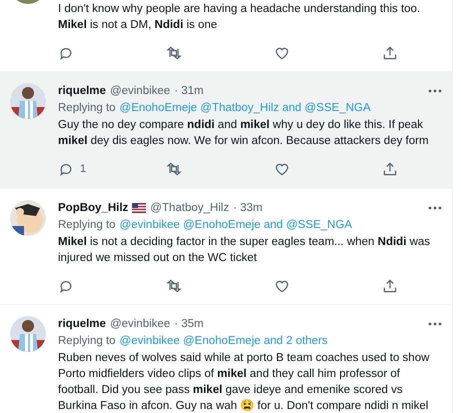 This screenshot has height=413, width=461. What do you see at coordinates (190, 208) in the screenshot?
I see `user-handle: @Thatboy_Hilz` at bounding box center [190, 208].